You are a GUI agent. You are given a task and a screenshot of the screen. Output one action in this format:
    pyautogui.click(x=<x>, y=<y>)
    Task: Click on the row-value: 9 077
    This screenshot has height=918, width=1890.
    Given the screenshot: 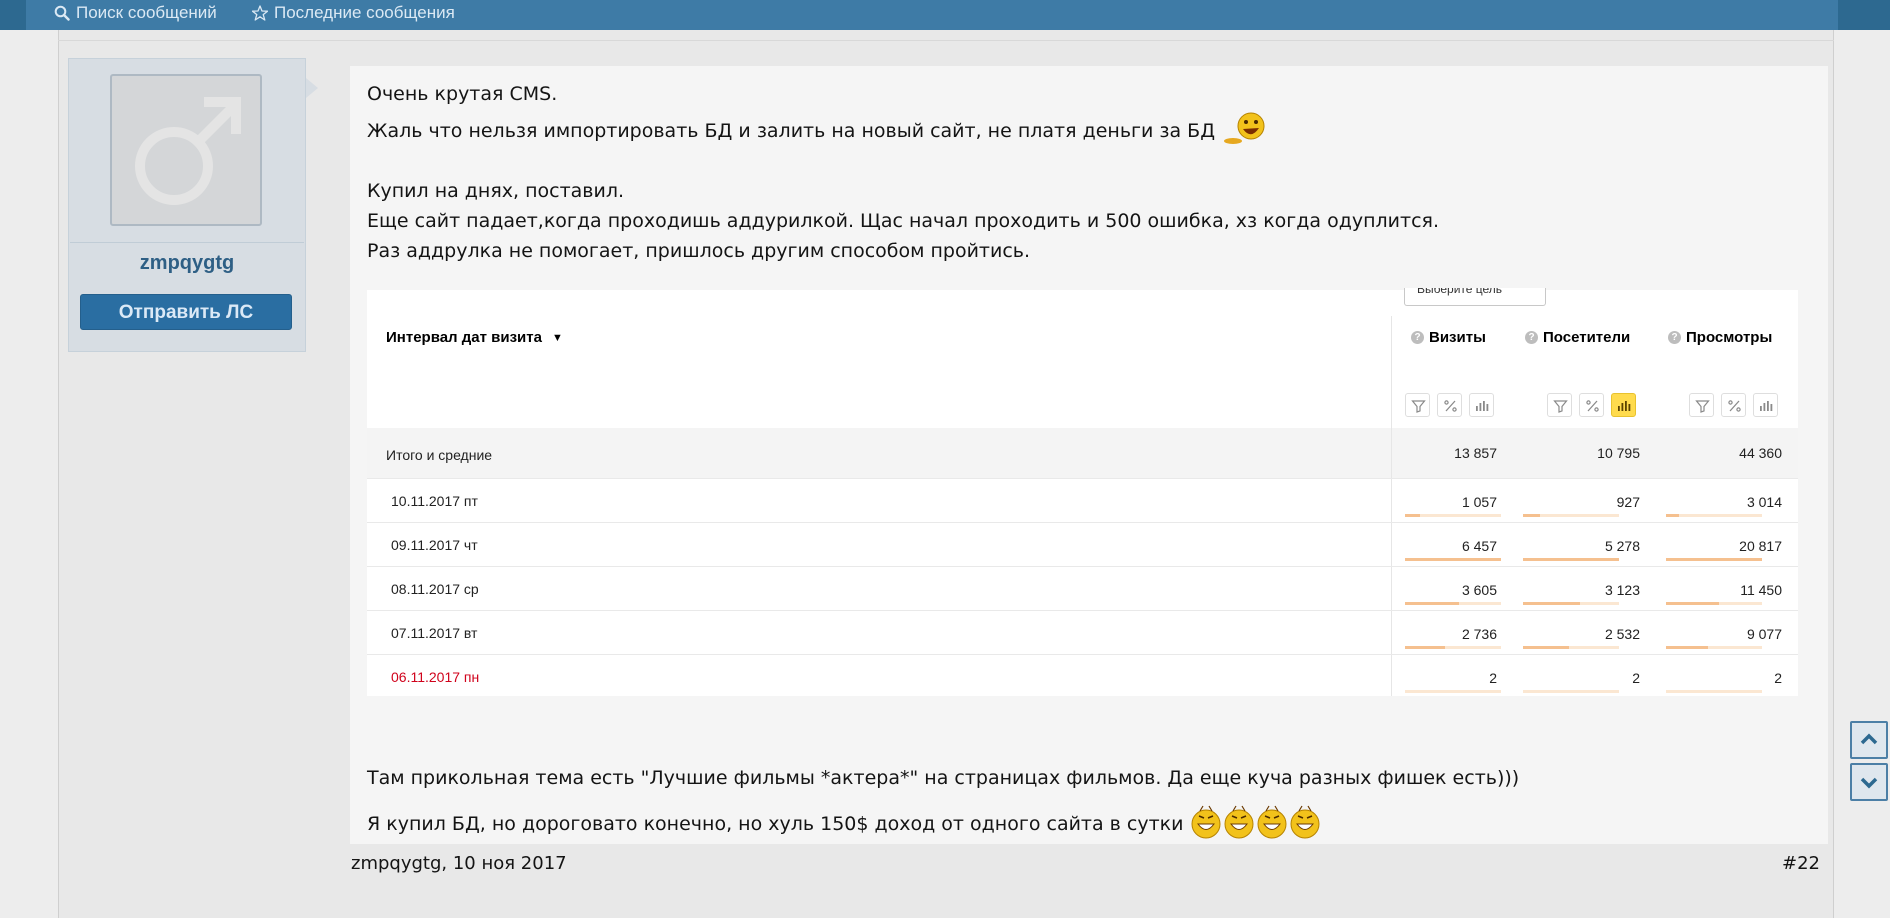 What is the action you would take?
    pyautogui.click(x=1764, y=634)
    